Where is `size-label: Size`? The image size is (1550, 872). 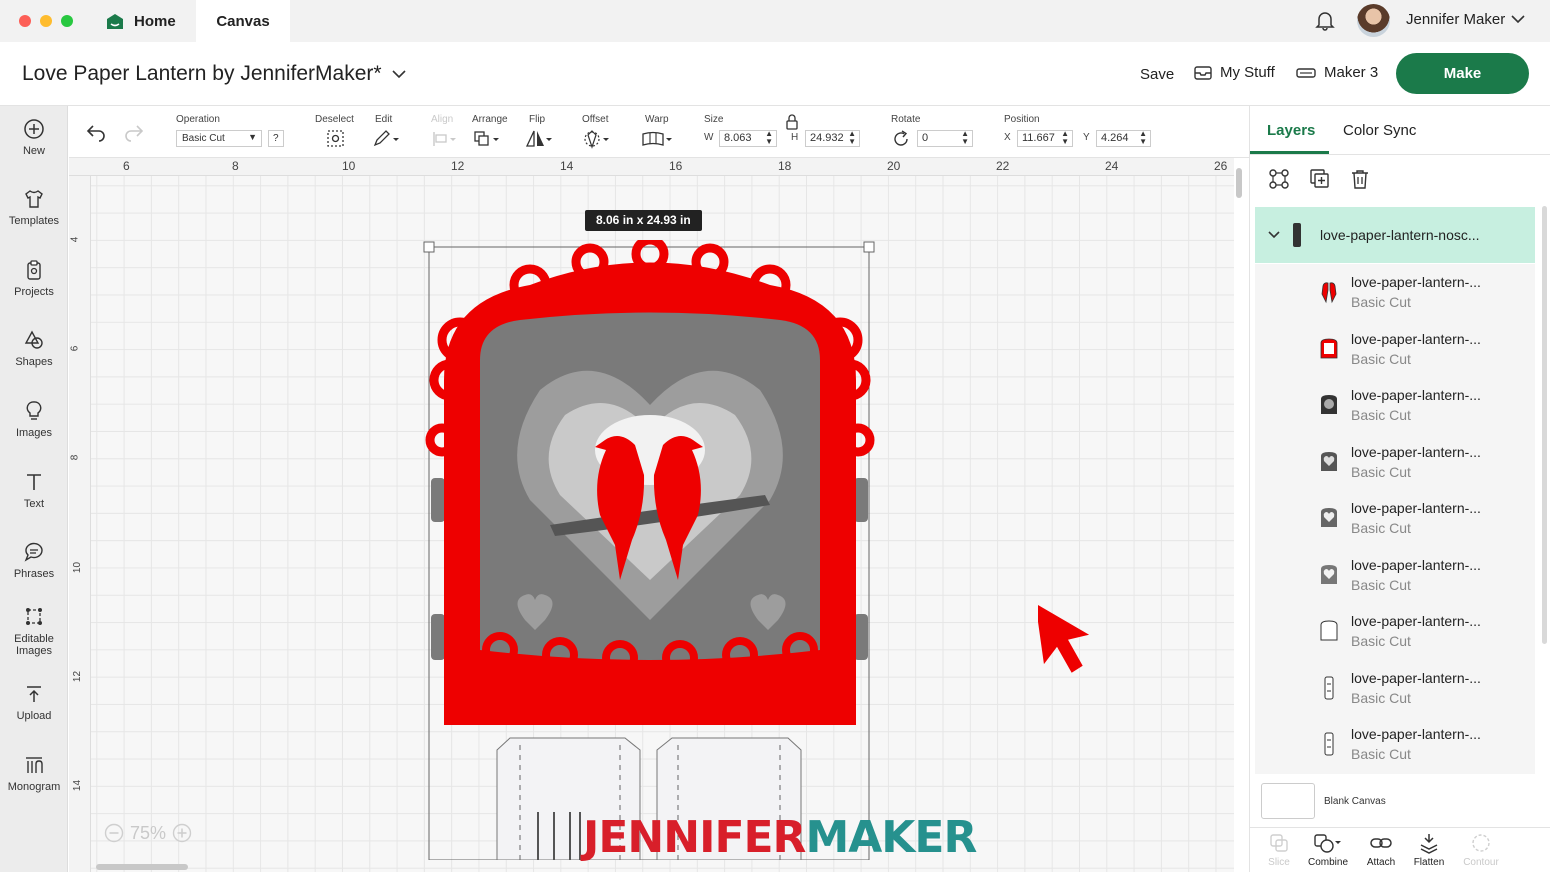 size-label: Size is located at coordinates (714, 119).